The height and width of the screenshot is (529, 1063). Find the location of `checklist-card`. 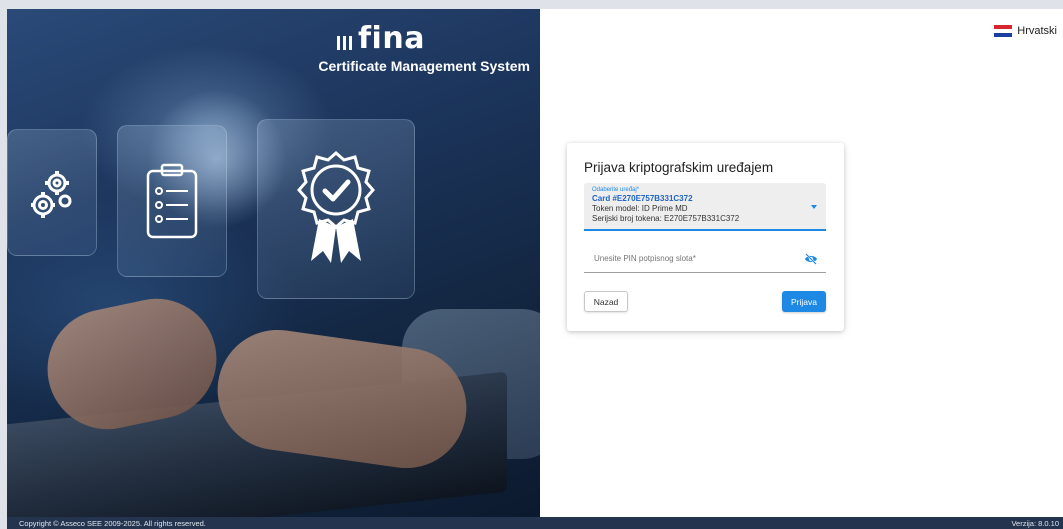

checklist-card is located at coordinates (172, 201).